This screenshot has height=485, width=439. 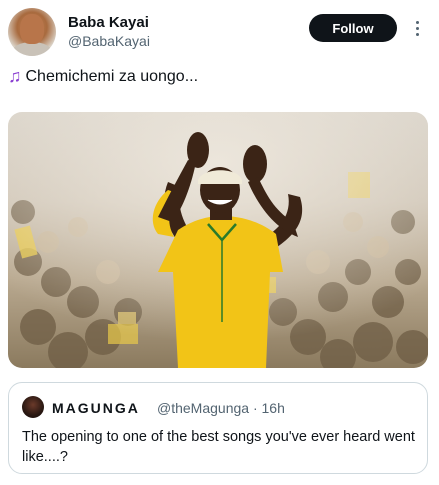 What do you see at coordinates (353, 28) in the screenshot?
I see `follow-button: Follow` at bounding box center [353, 28].